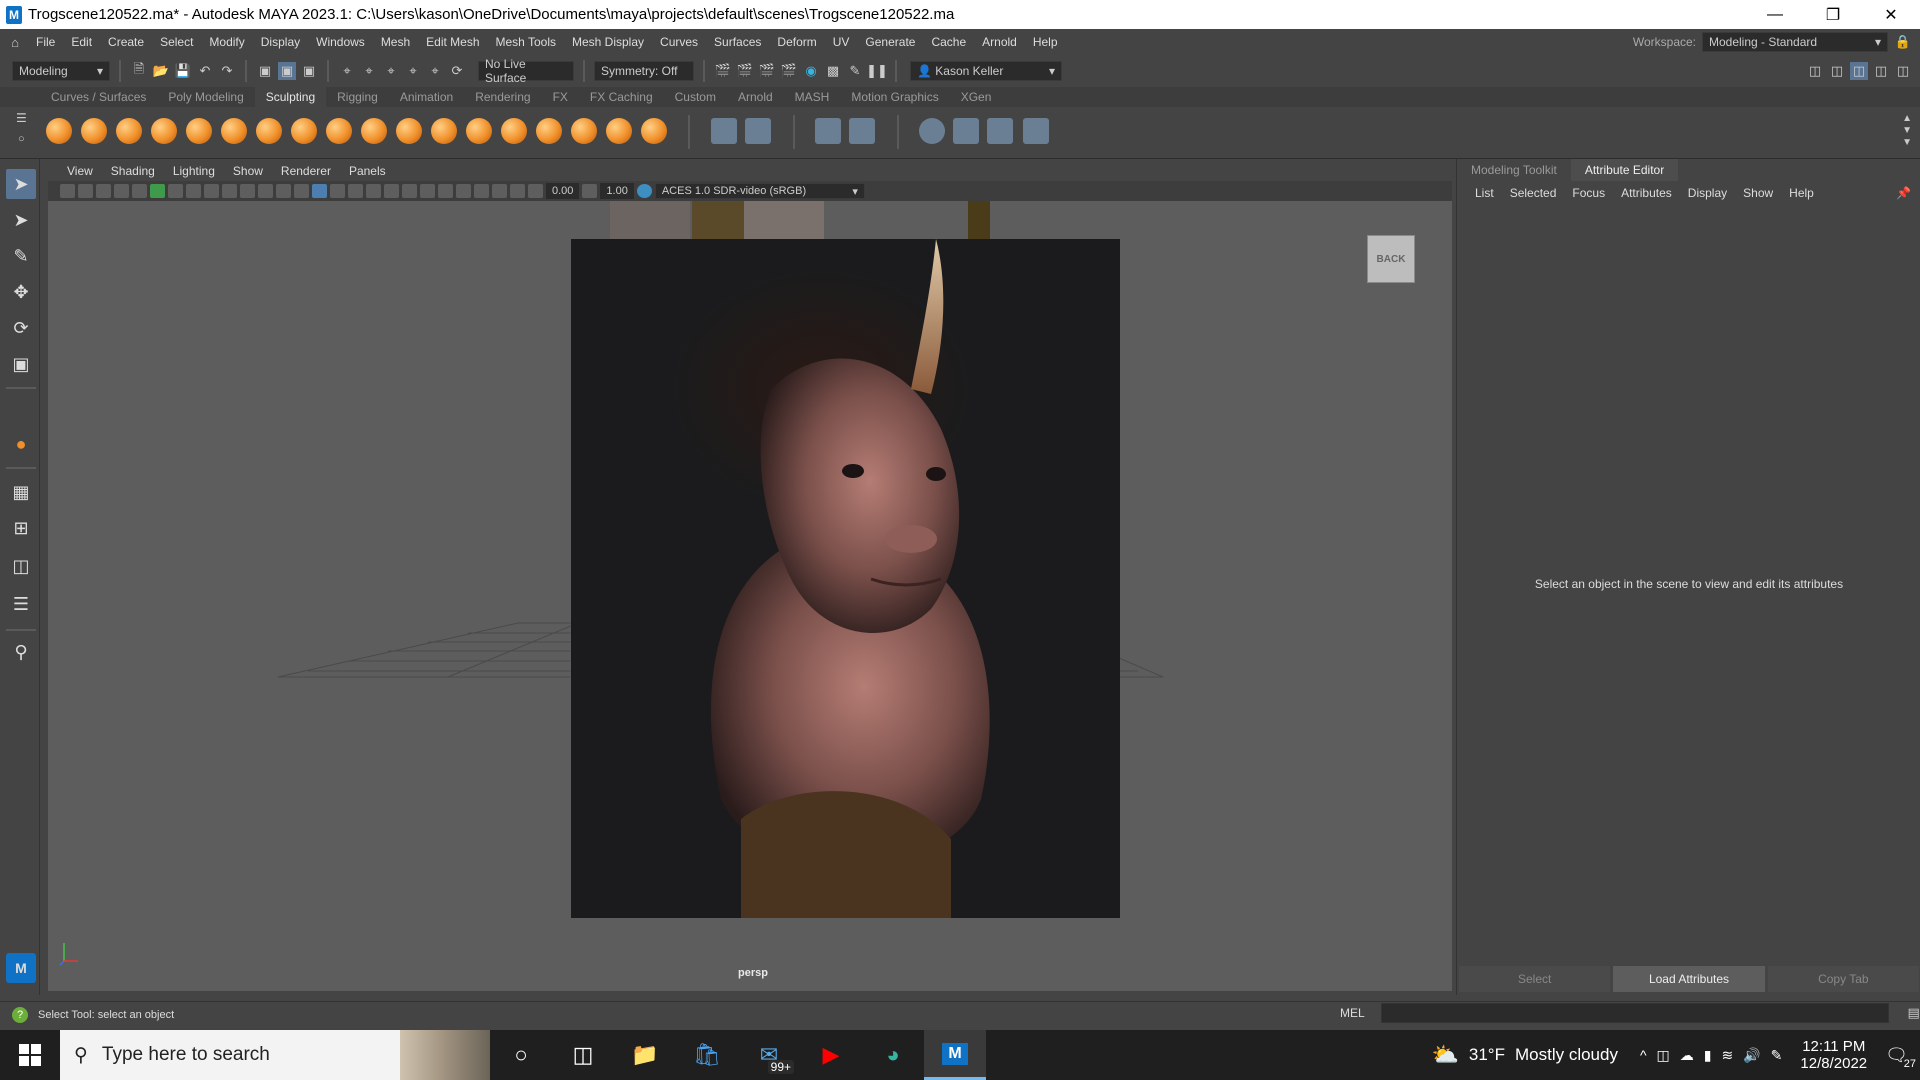 The width and height of the screenshot is (1920, 1080). I want to click on shrinkwrap-icon, so click(1000, 131).